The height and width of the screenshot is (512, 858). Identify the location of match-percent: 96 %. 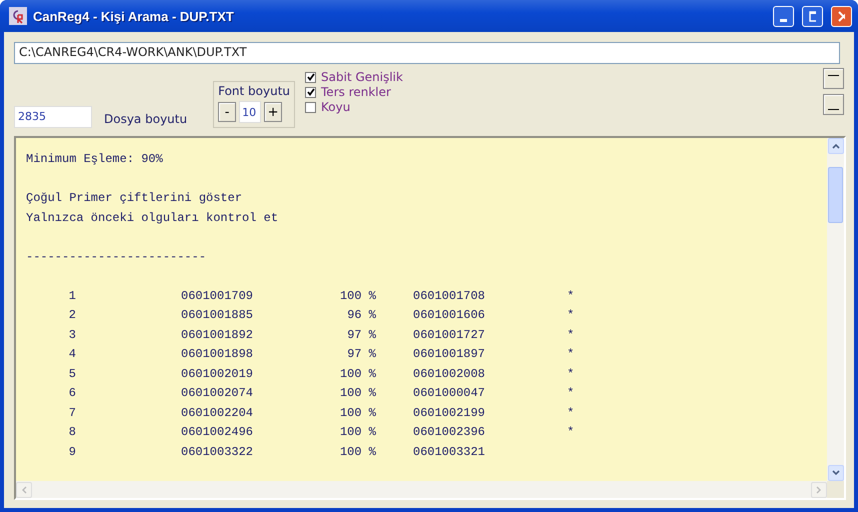
(361, 315).